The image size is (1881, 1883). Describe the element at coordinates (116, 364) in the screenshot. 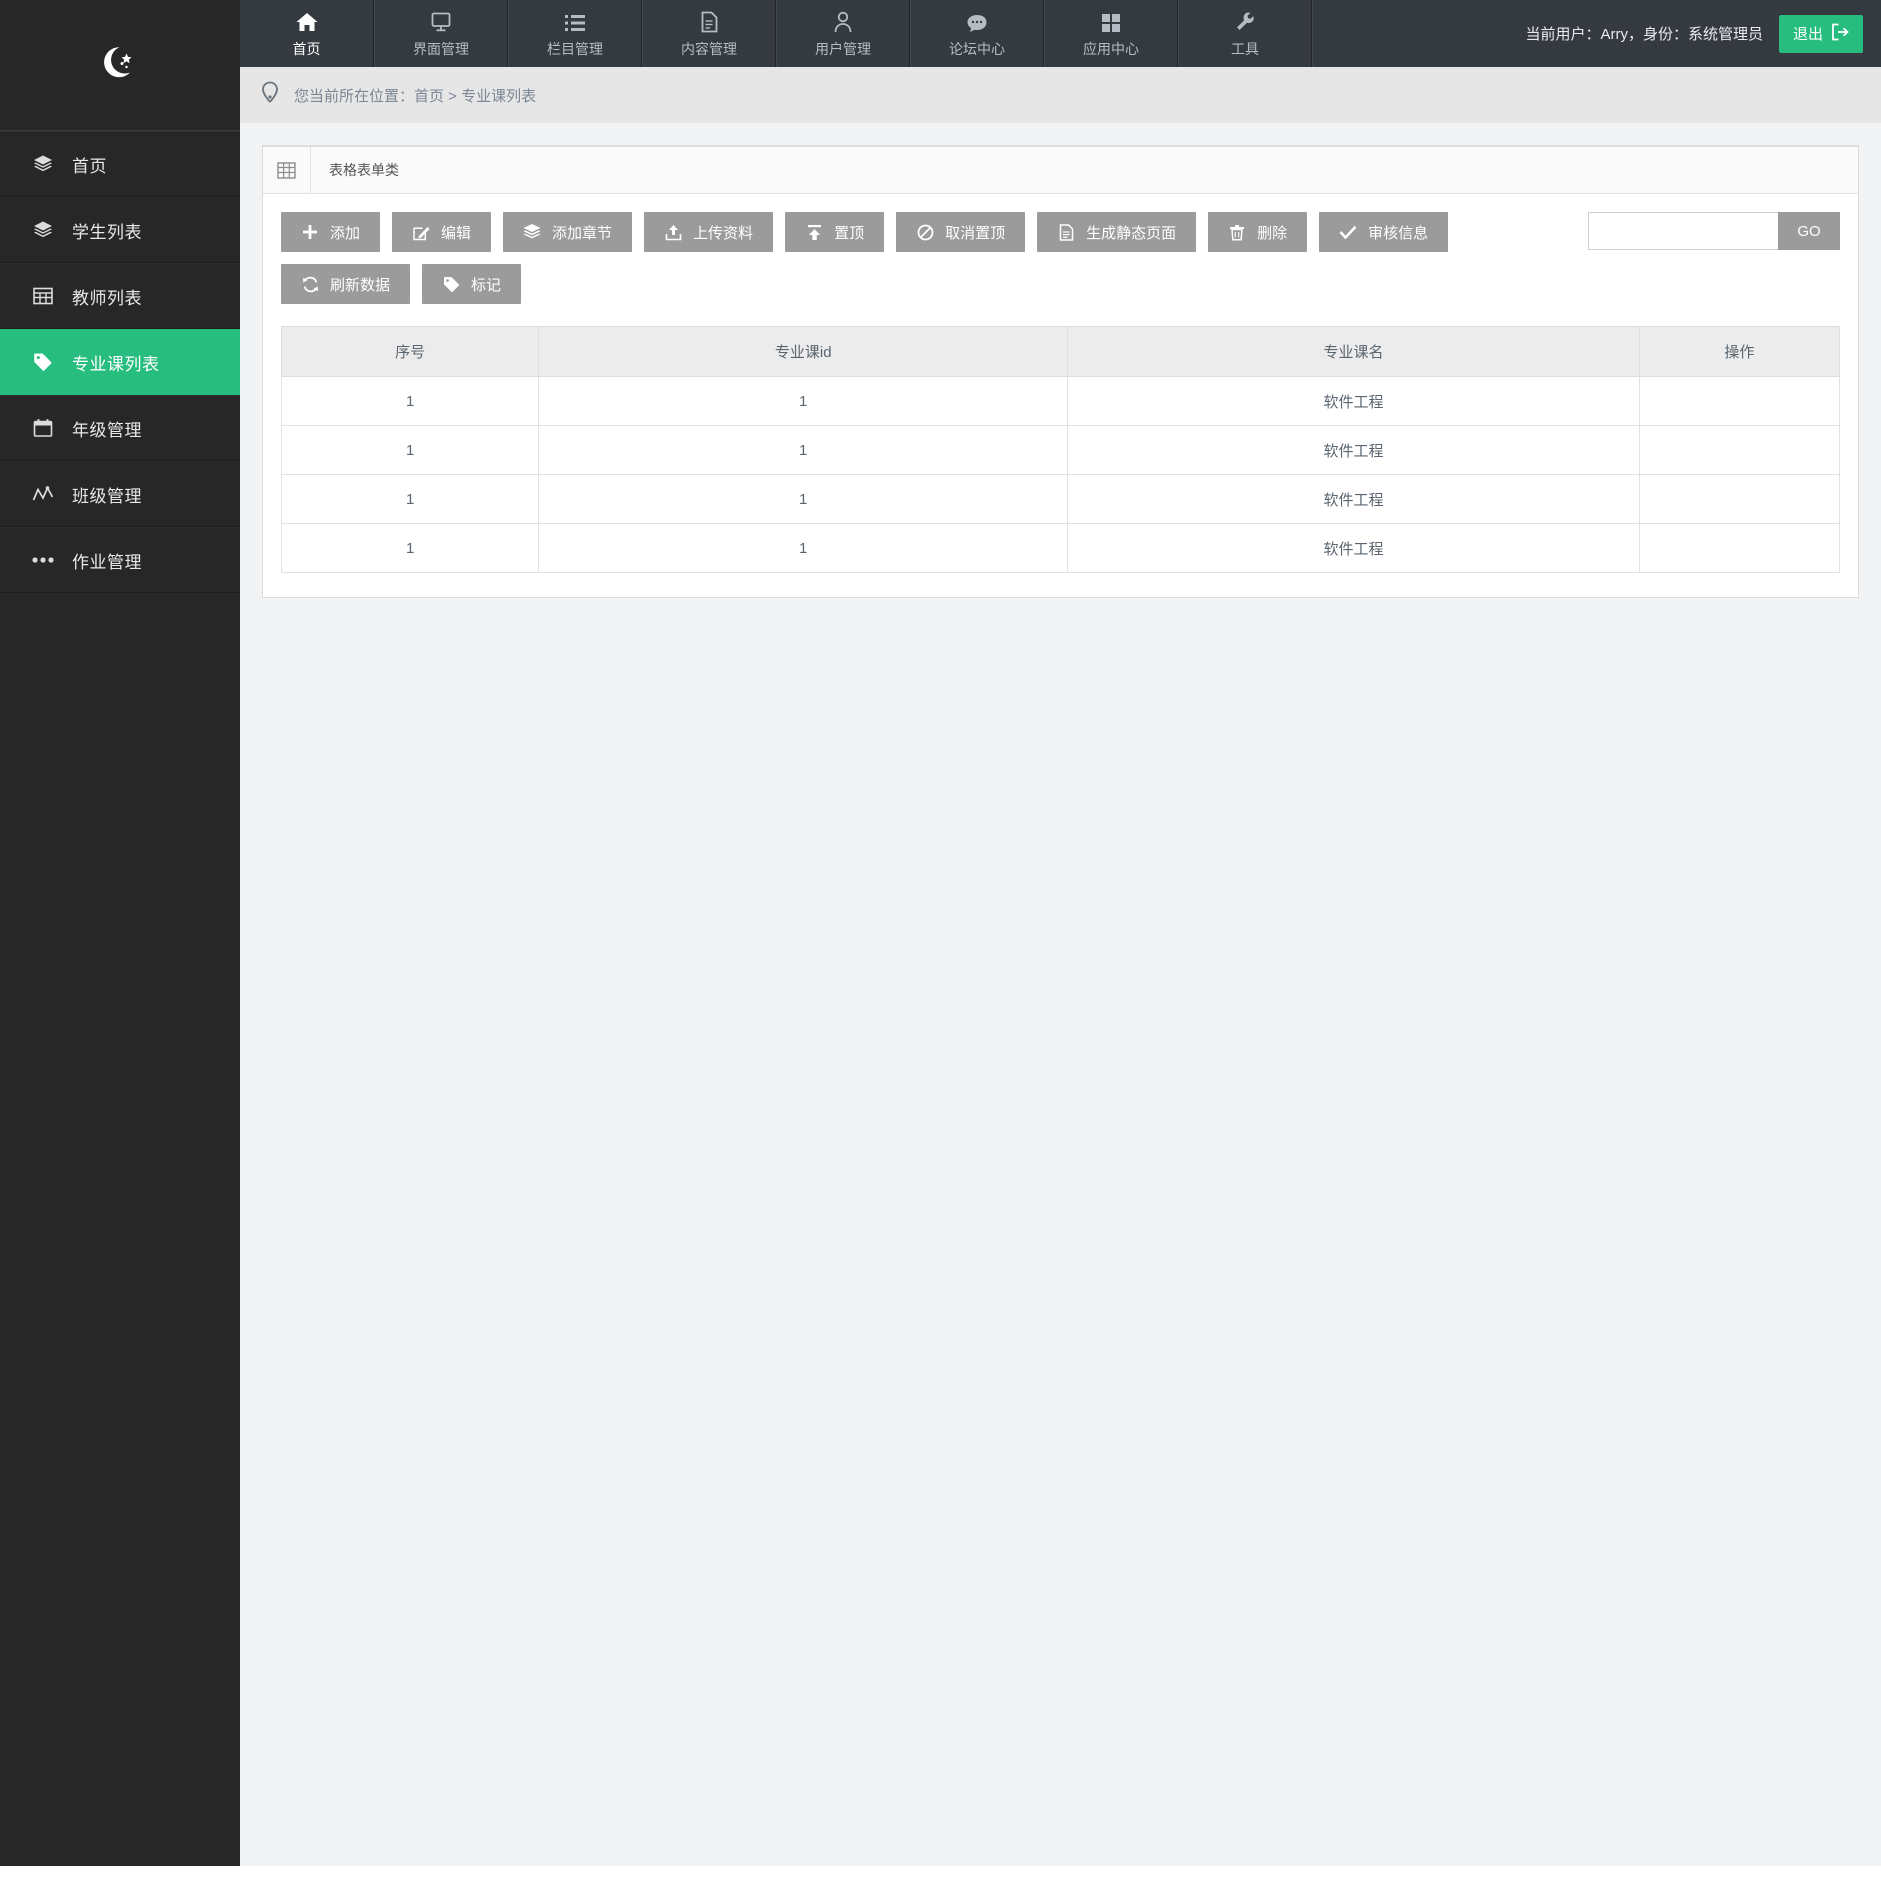

I see `sidebar-item-label: 专业课列表` at that location.